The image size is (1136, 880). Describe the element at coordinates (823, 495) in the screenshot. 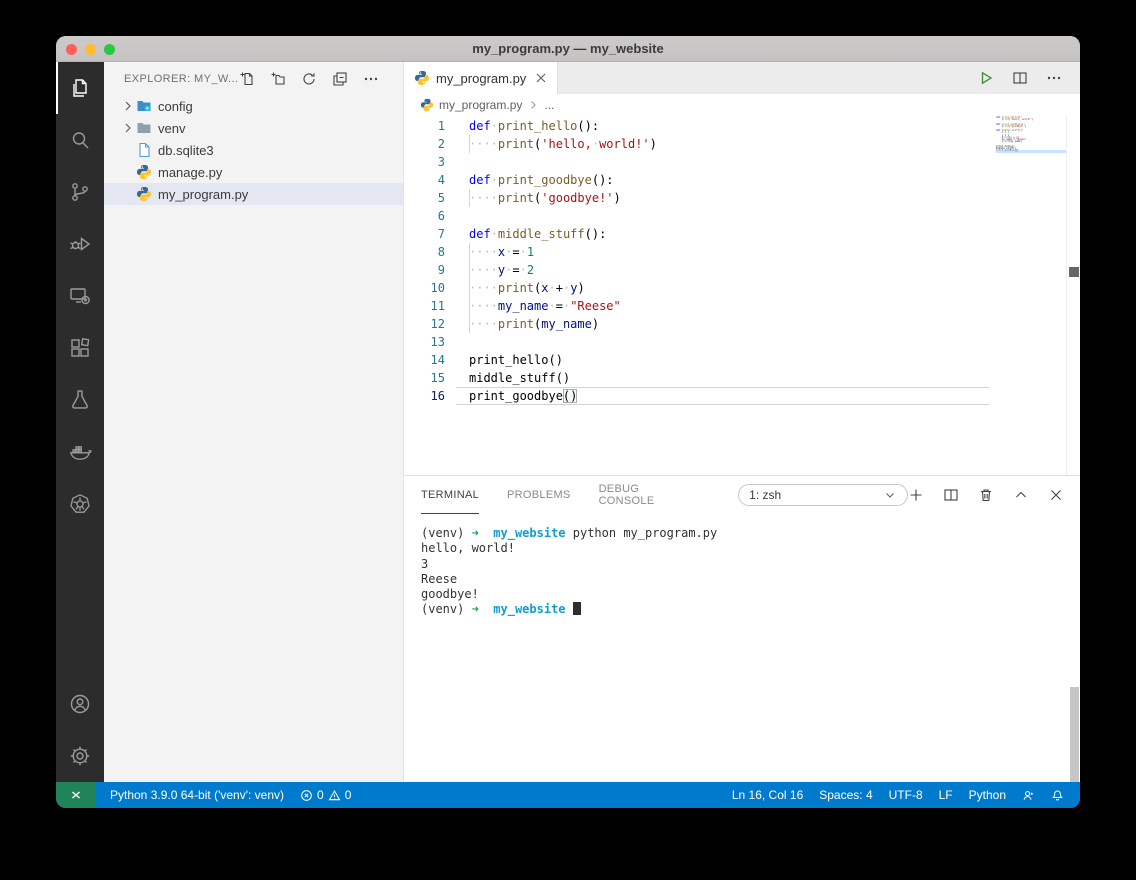

I see `terminal-shell-select: 1: zsh` at that location.